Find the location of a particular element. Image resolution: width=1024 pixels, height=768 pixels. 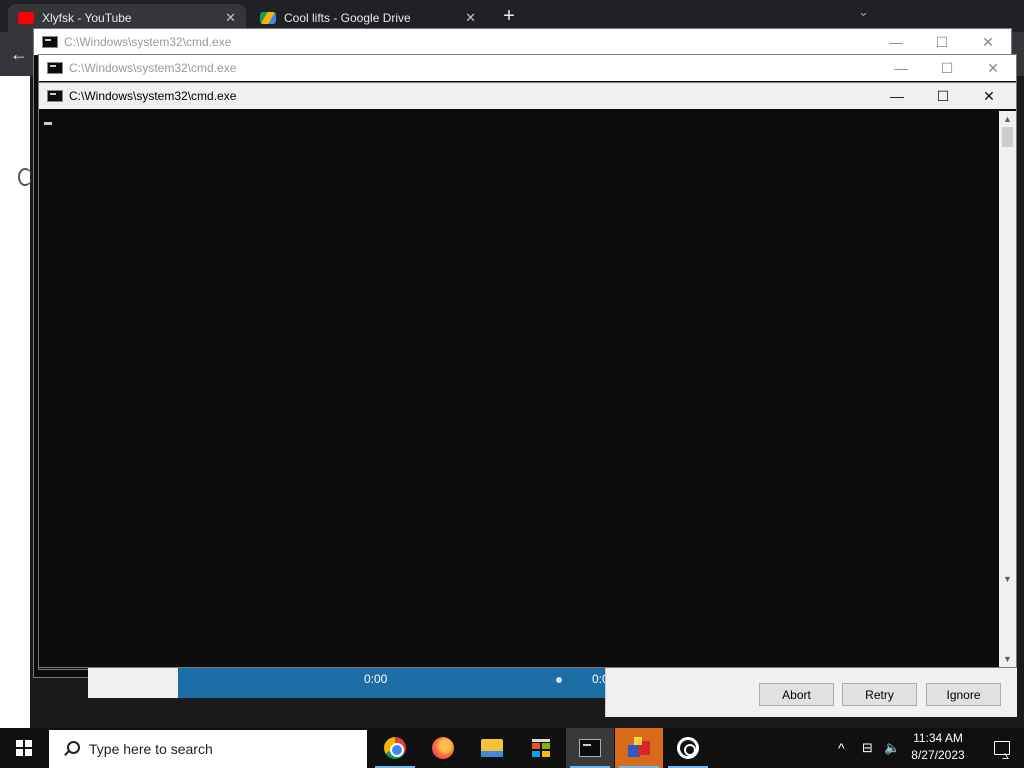

taskbar-chrome is located at coordinates (395, 748).